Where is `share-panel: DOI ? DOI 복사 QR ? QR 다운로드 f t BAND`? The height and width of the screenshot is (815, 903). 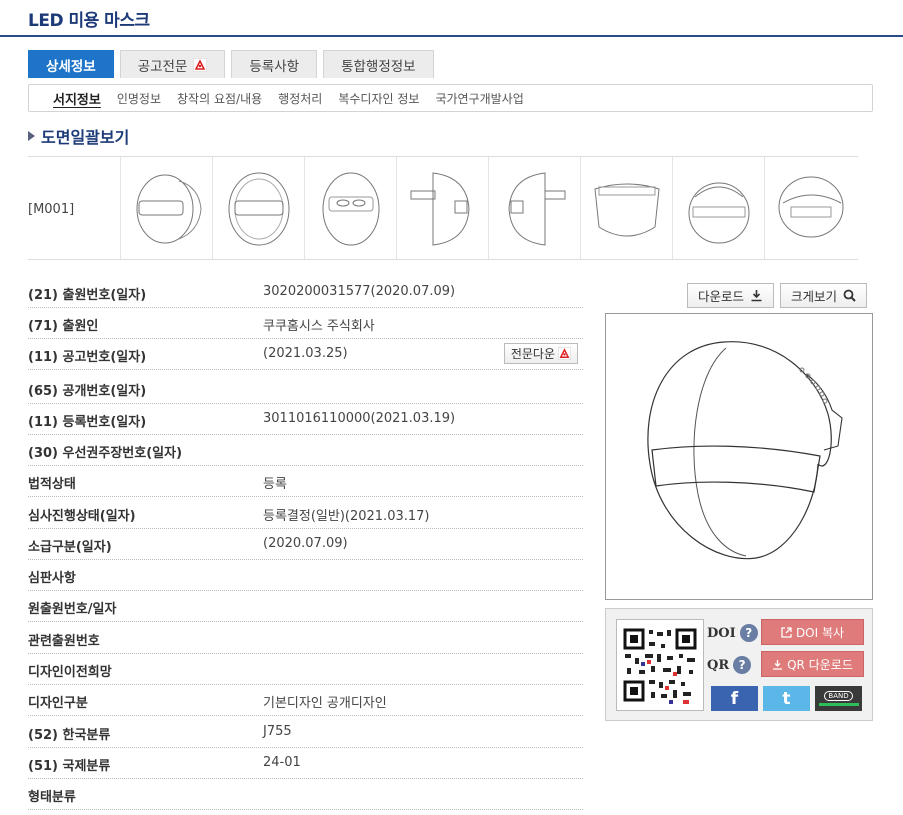 share-panel: DOI ? DOI 복사 QR ? QR 다운로드 f t BAND is located at coordinates (739, 664).